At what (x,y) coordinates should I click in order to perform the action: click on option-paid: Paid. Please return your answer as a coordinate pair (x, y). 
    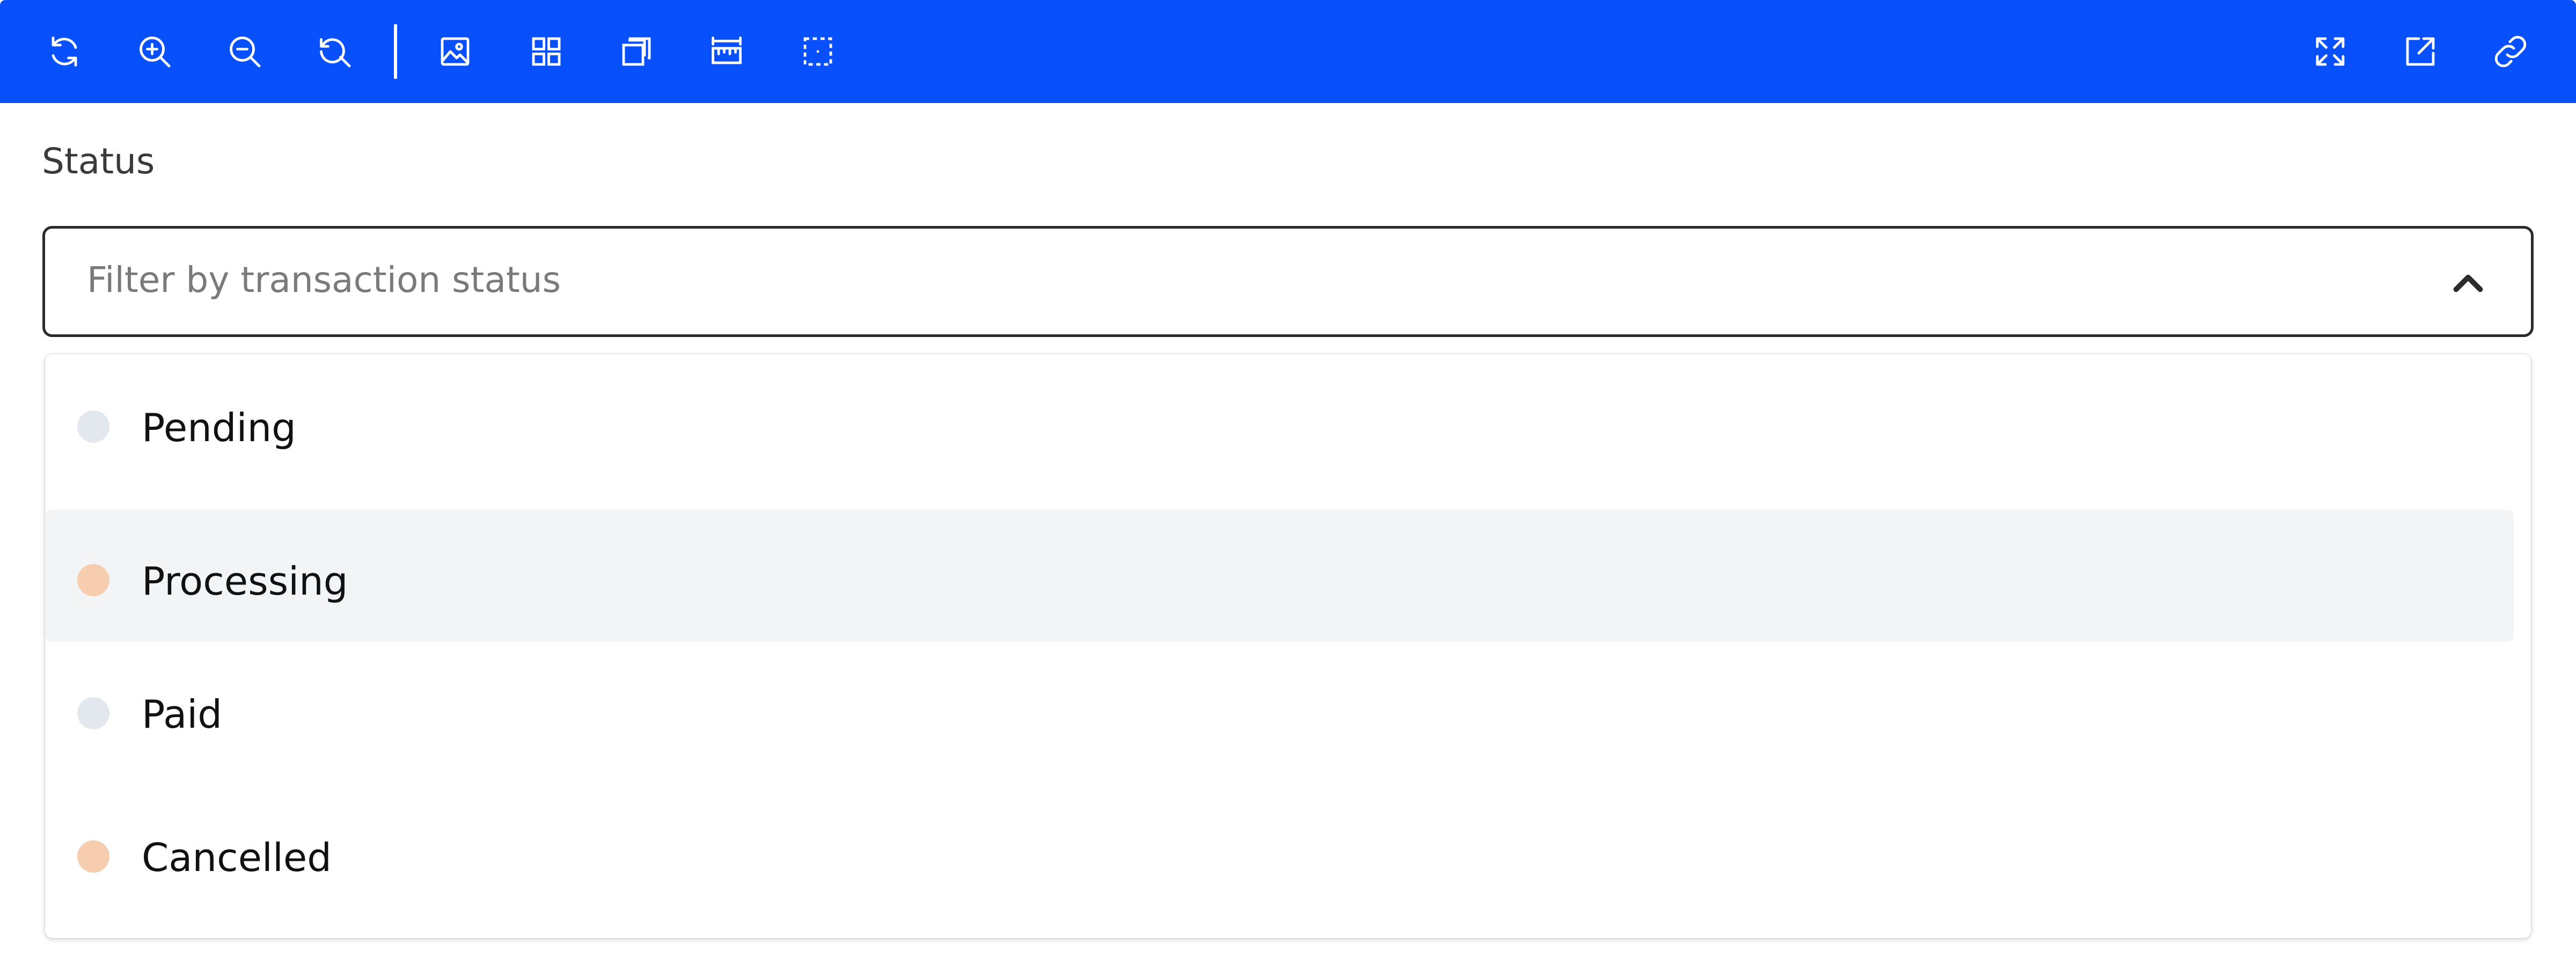
    Looking at the image, I should click on (1279, 709).